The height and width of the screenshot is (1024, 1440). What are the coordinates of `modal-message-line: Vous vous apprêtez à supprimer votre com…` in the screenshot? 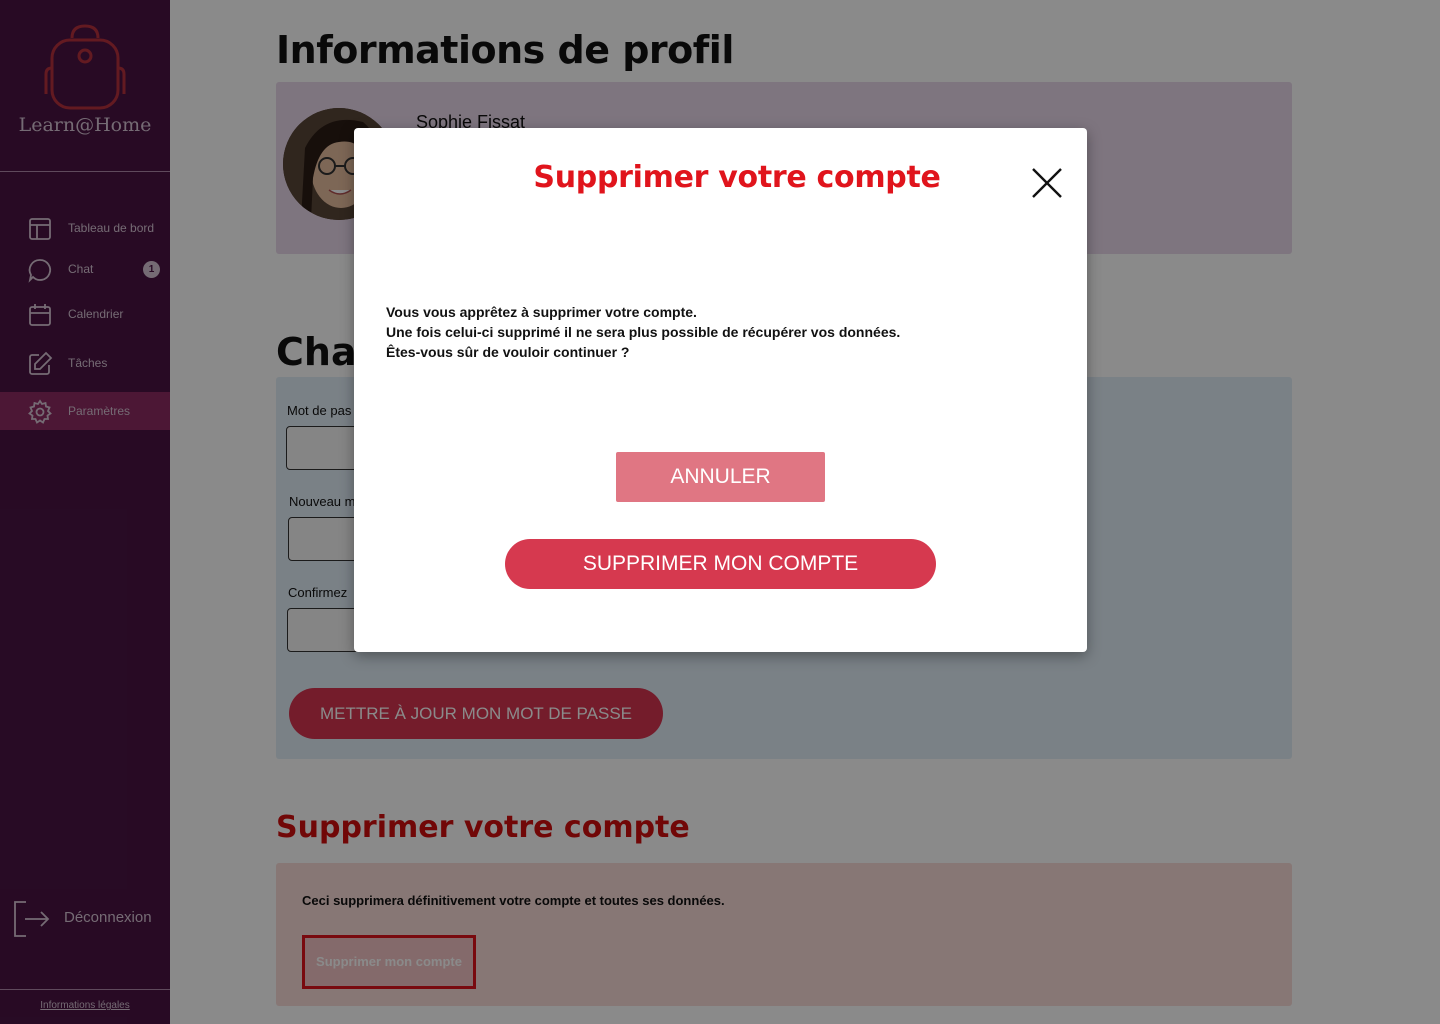 It's located at (541, 312).